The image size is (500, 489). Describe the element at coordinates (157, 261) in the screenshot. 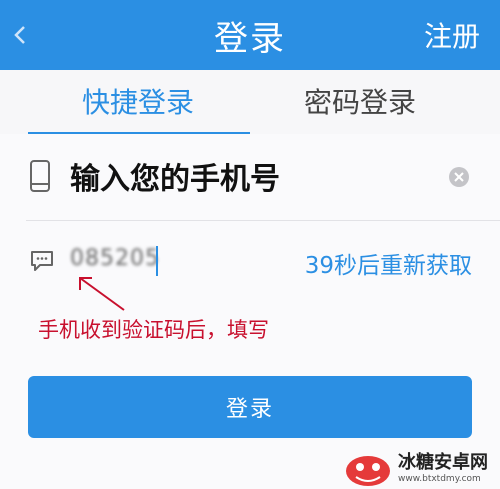

I see `text-cursor` at that location.